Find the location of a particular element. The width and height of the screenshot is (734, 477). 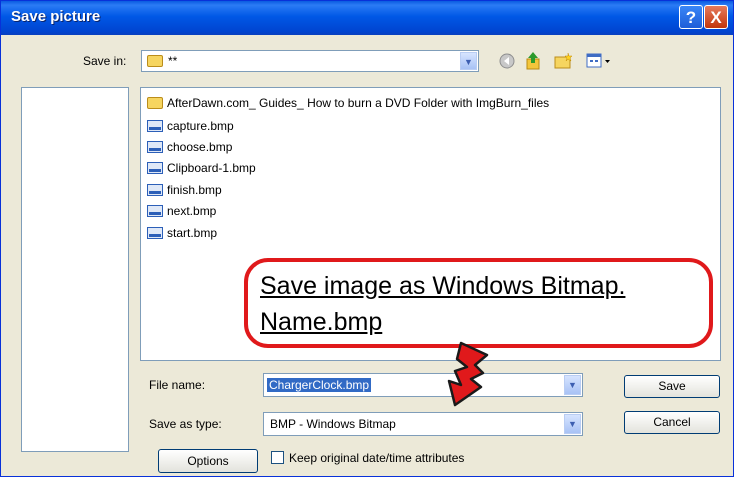

help-button: ? is located at coordinates (691, 17).